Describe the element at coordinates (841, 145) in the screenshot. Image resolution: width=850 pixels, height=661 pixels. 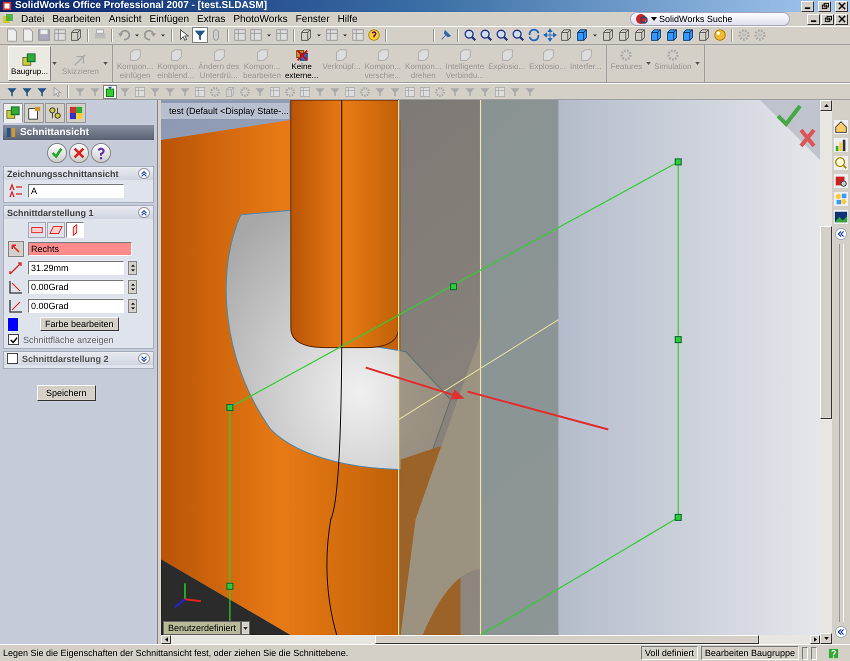
I see `bar-chart-icon` at that location.